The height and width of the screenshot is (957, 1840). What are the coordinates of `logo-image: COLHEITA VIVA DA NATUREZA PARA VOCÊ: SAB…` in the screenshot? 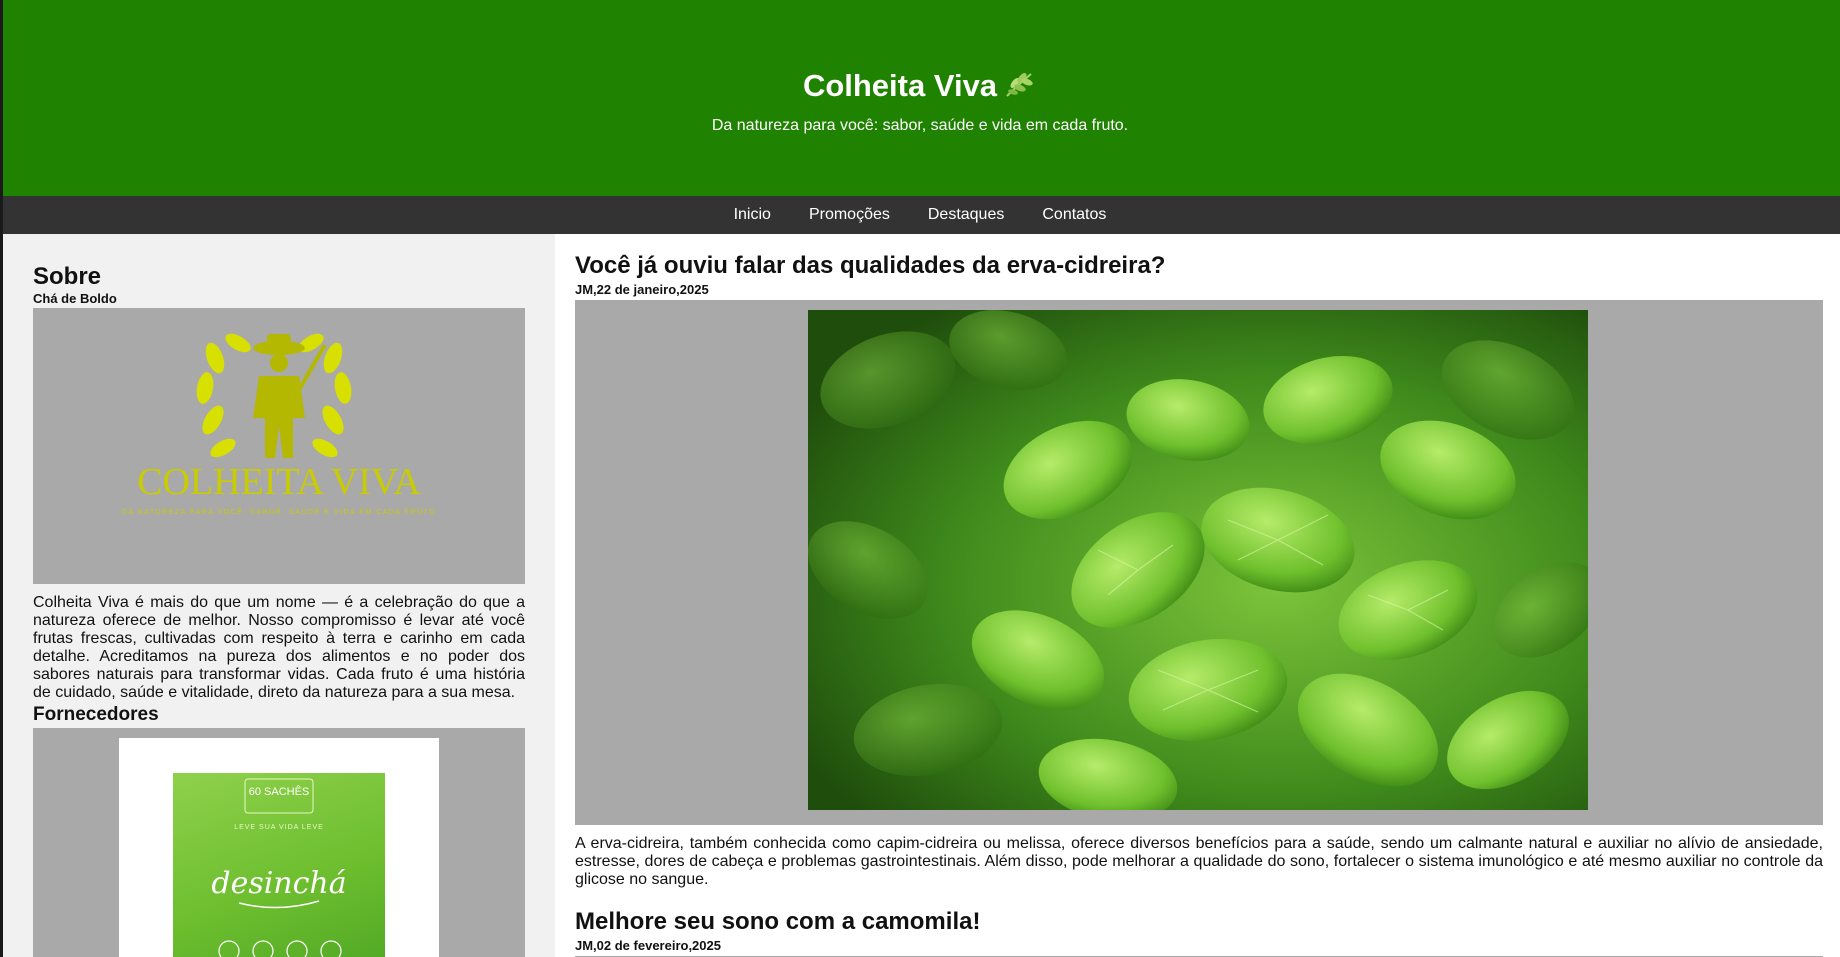 It's located at (279, 446).